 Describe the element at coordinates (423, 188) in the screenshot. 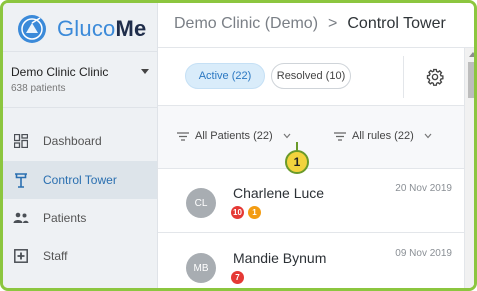

I see `patient-date: 20 Nov 2019` at that location.